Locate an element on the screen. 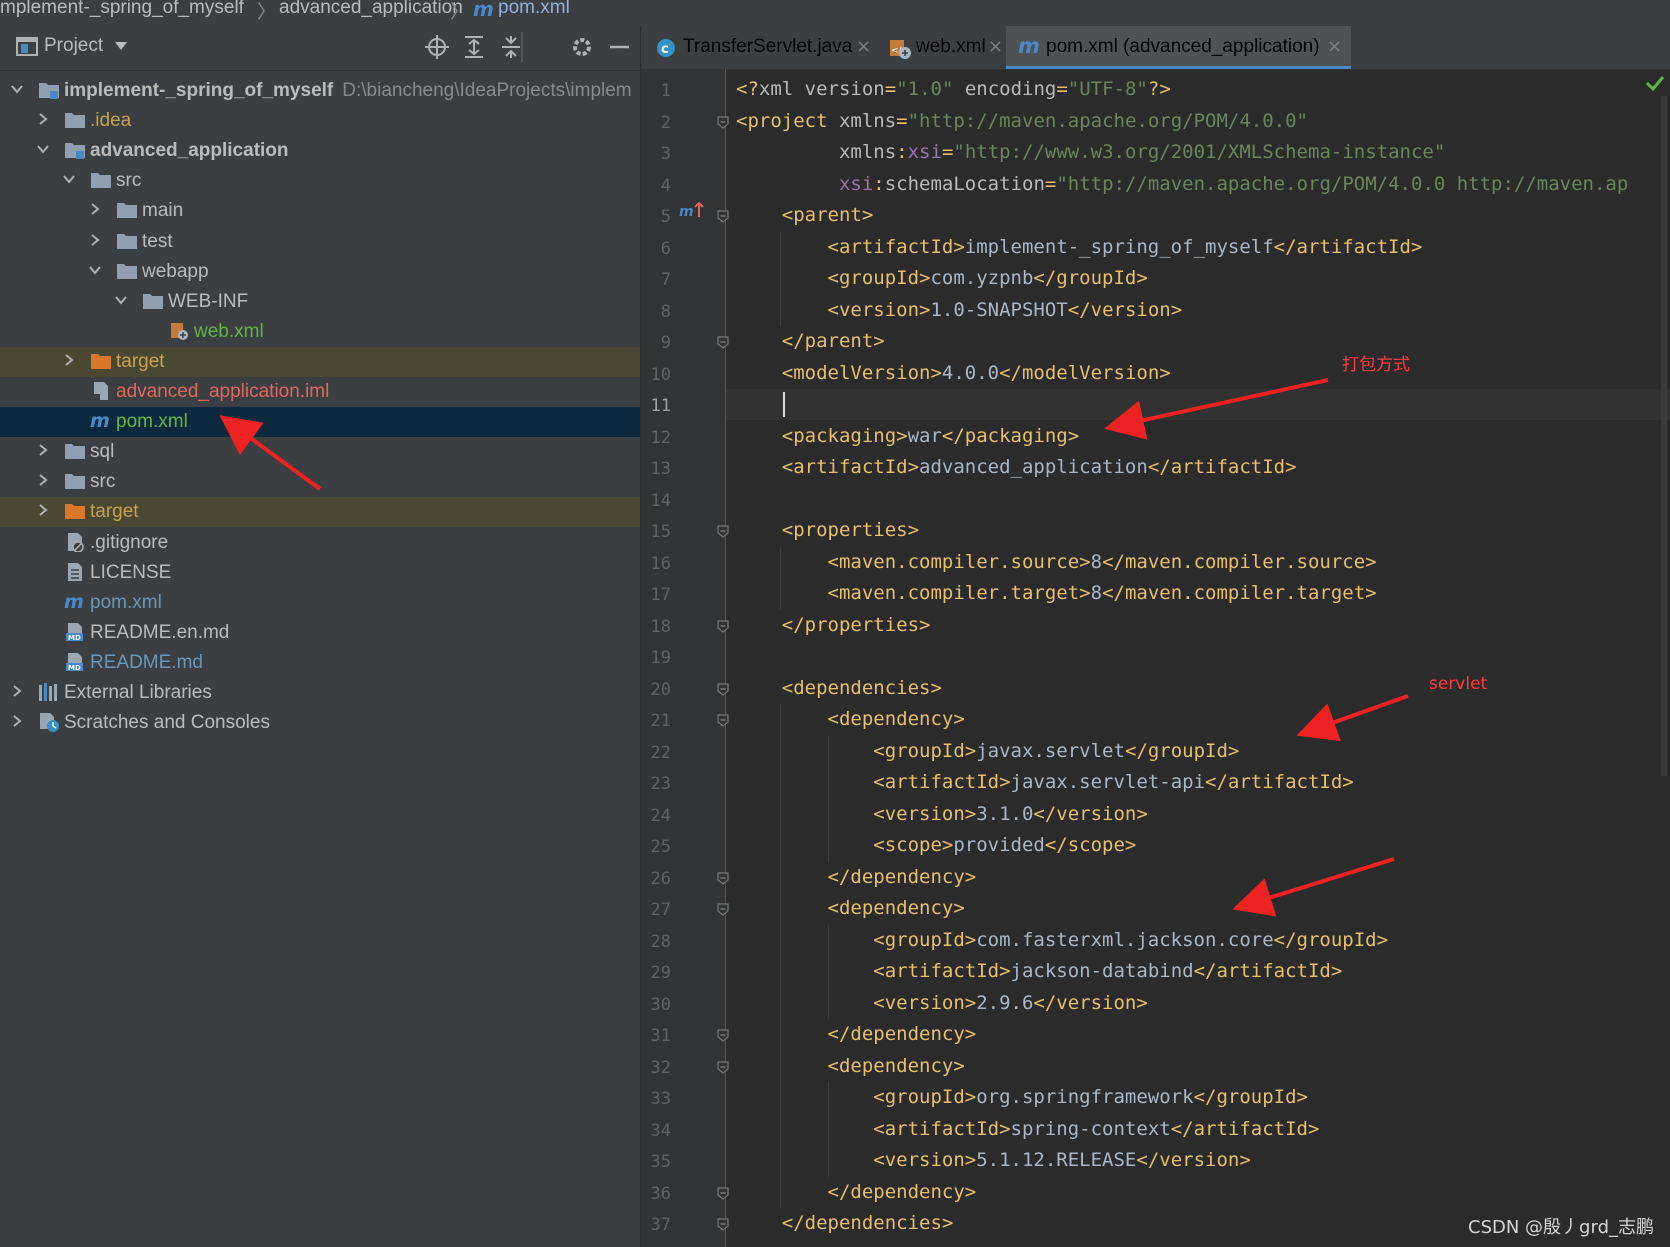 This screenshot has width=1670, height=1247. line-number: 33 is located at coordinates (660, 1099).